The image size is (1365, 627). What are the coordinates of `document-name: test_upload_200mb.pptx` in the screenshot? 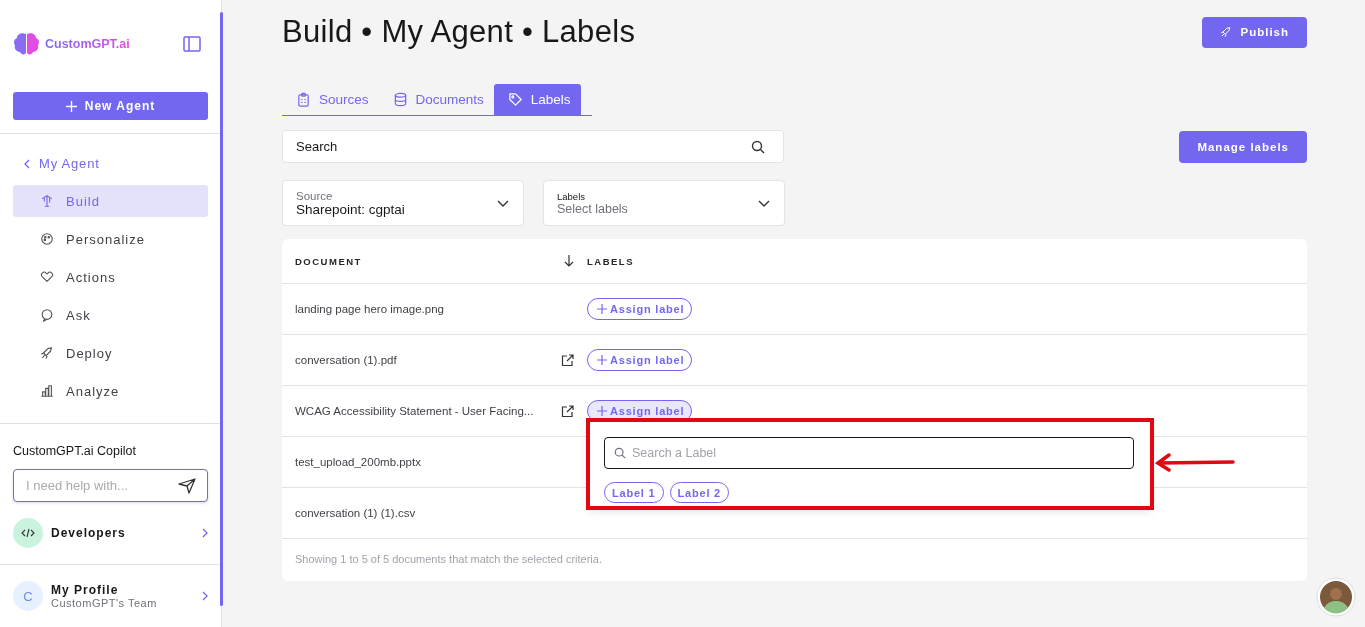 It's located at (358, 462).